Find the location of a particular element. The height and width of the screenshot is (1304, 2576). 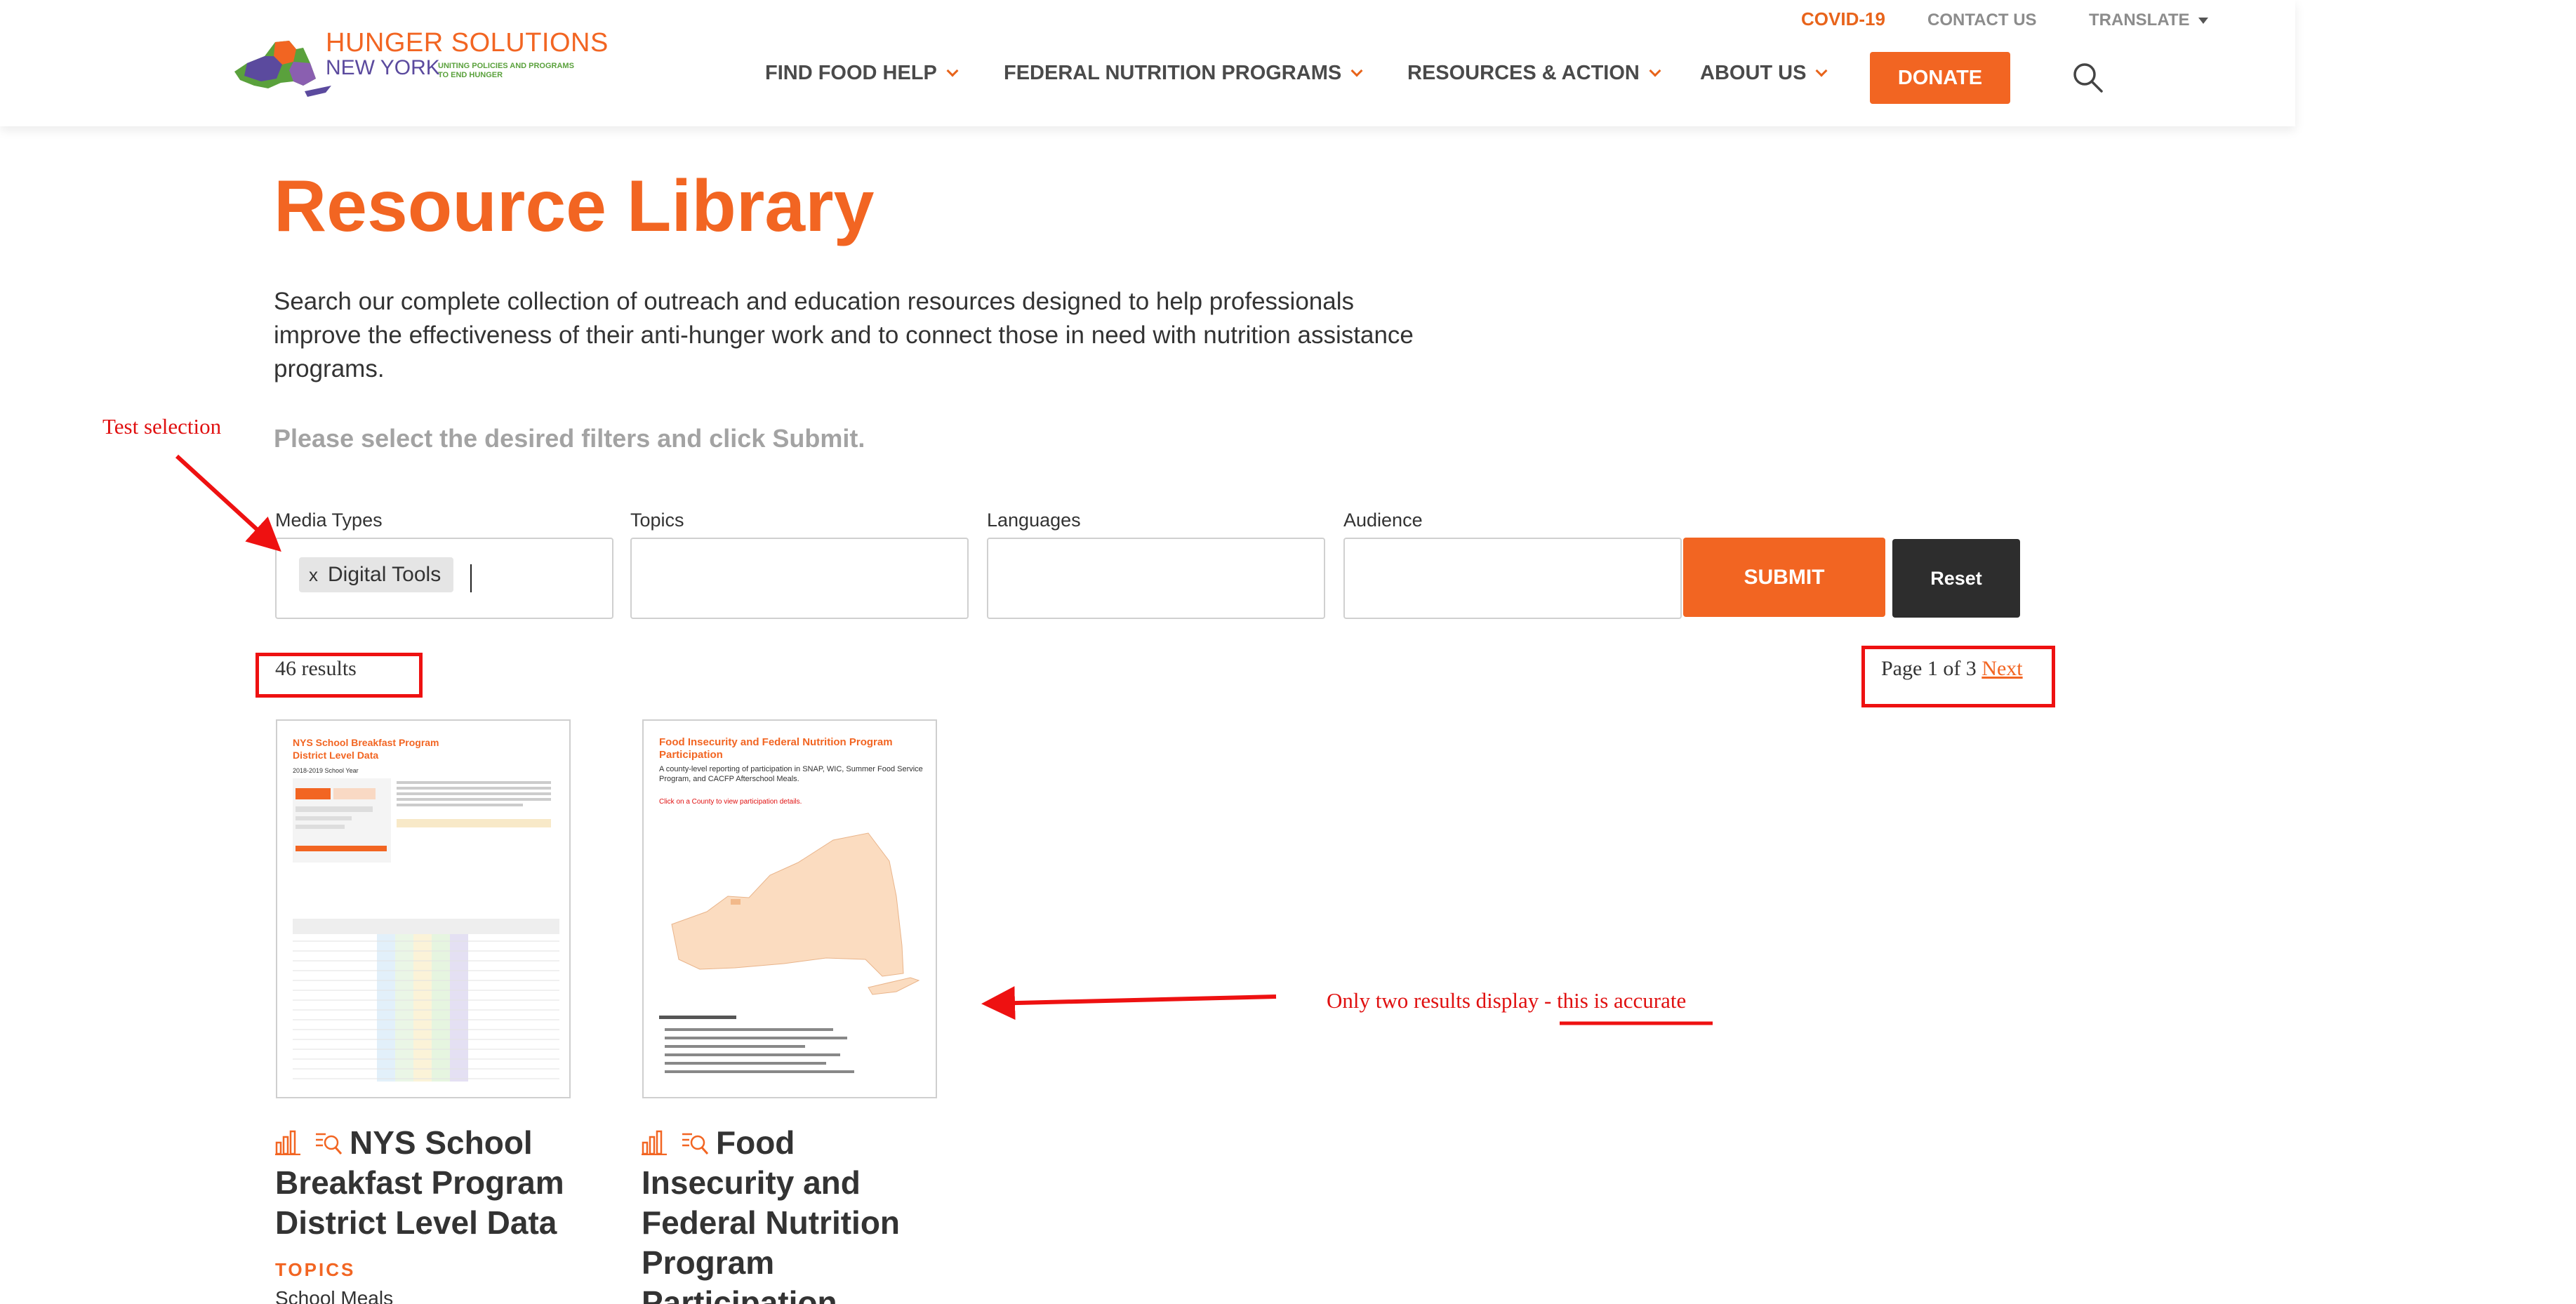

logo-subtitle: NEW YORK is located at coordinates (383, 68).